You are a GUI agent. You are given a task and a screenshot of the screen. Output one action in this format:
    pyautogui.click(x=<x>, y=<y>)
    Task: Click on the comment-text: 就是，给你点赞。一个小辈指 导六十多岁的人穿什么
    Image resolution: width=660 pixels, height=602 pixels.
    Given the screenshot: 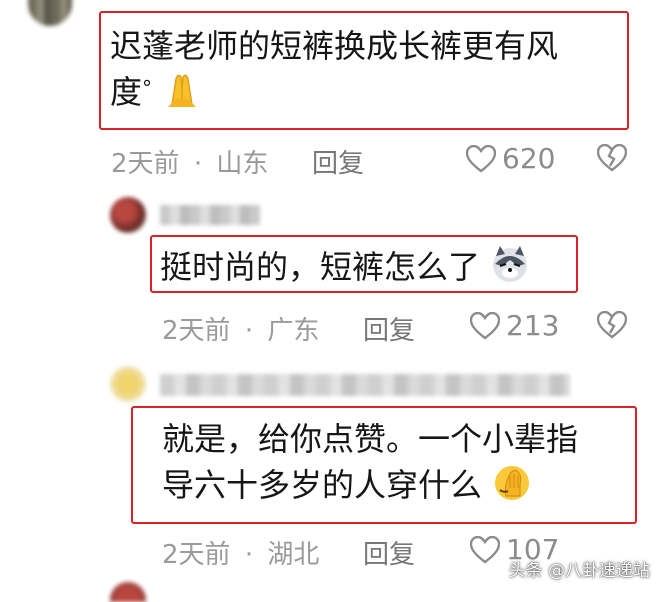 What is the action you would take?
    pyautogui.click(x=397, y=462)
    